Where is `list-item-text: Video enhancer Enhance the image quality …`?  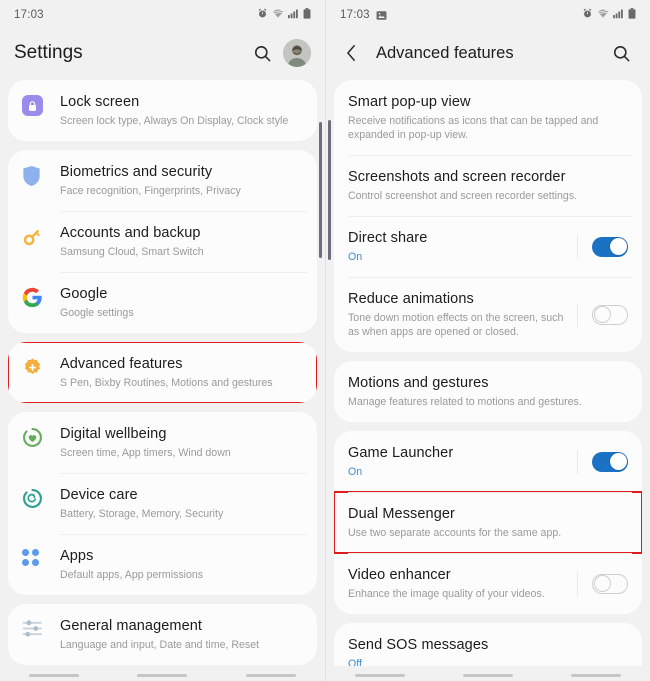 list-item-text: Video enhancer Enhance the image quality … is located at coordinates (457, 583).